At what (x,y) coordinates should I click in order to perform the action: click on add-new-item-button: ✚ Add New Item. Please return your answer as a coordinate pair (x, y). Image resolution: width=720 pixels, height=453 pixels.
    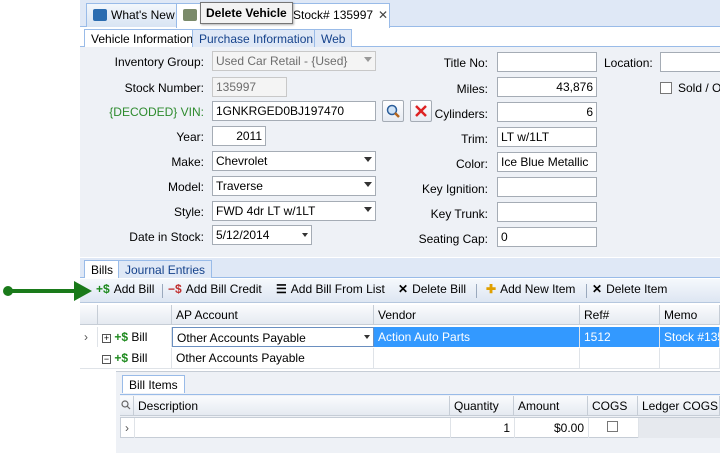
    Looking at the image, I should click on (530, 291).